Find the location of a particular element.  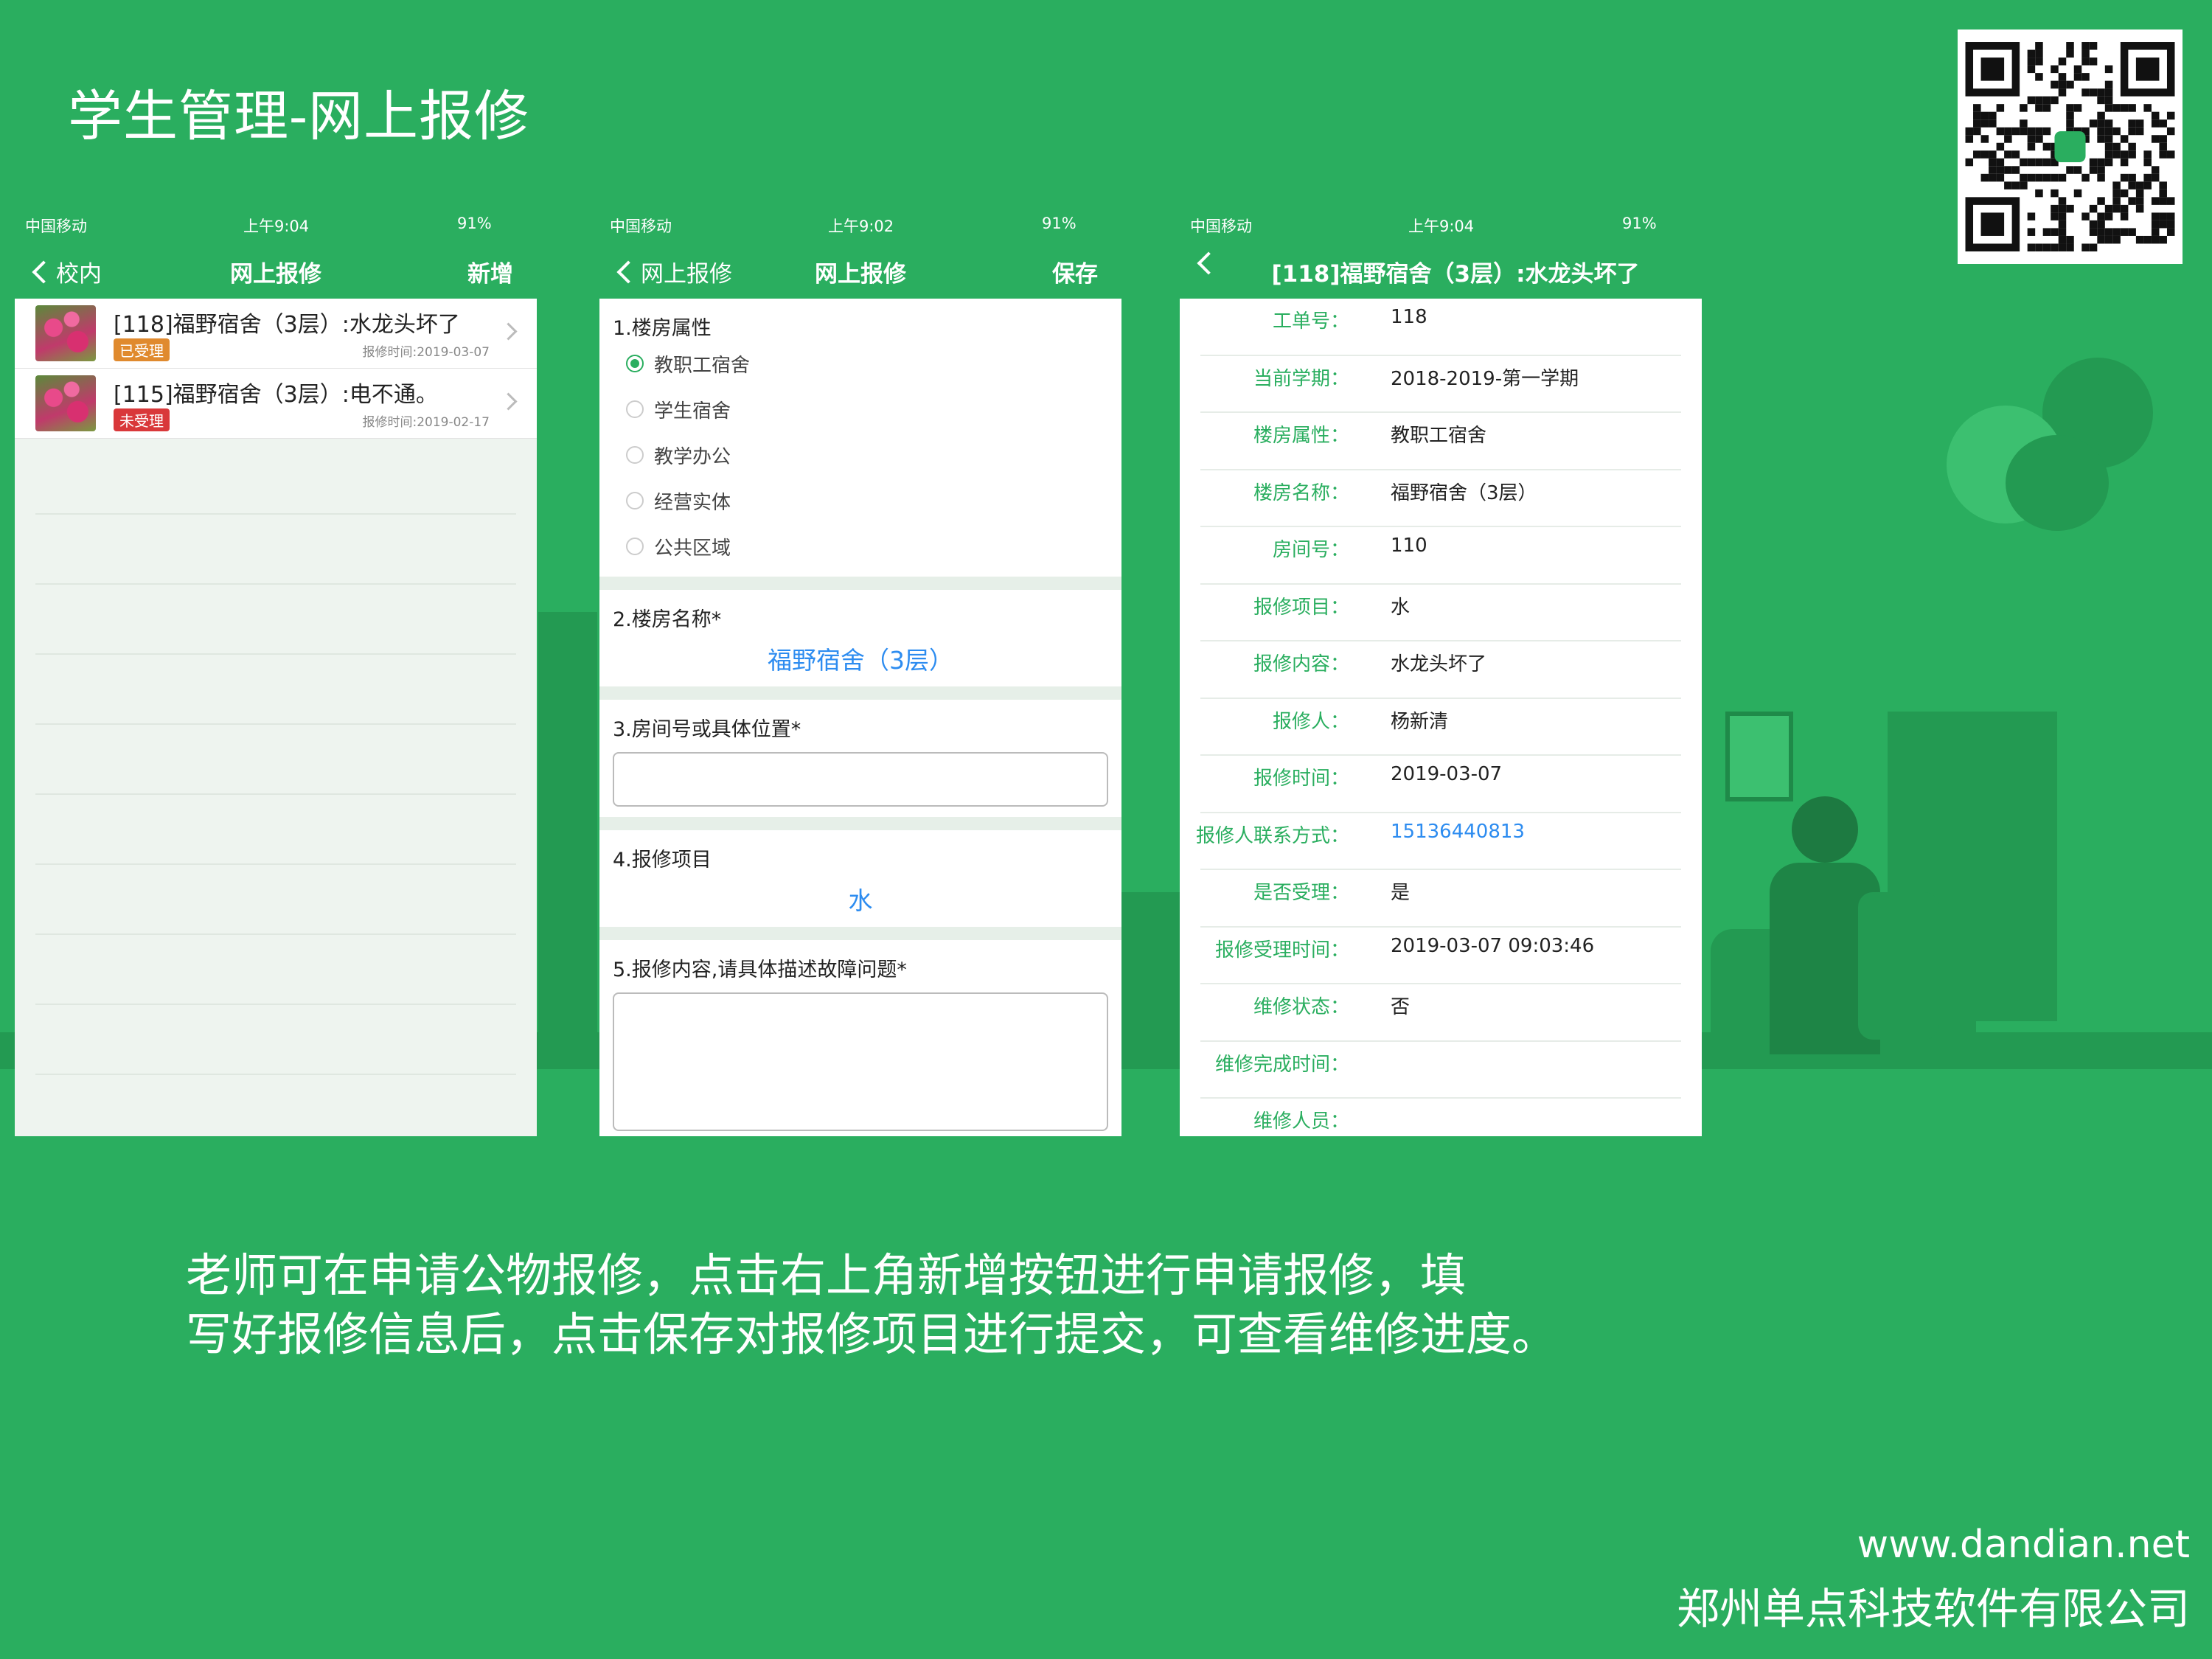

status-bar: 中国移动 上午9:02 91% is located at coordinates (860, 223).